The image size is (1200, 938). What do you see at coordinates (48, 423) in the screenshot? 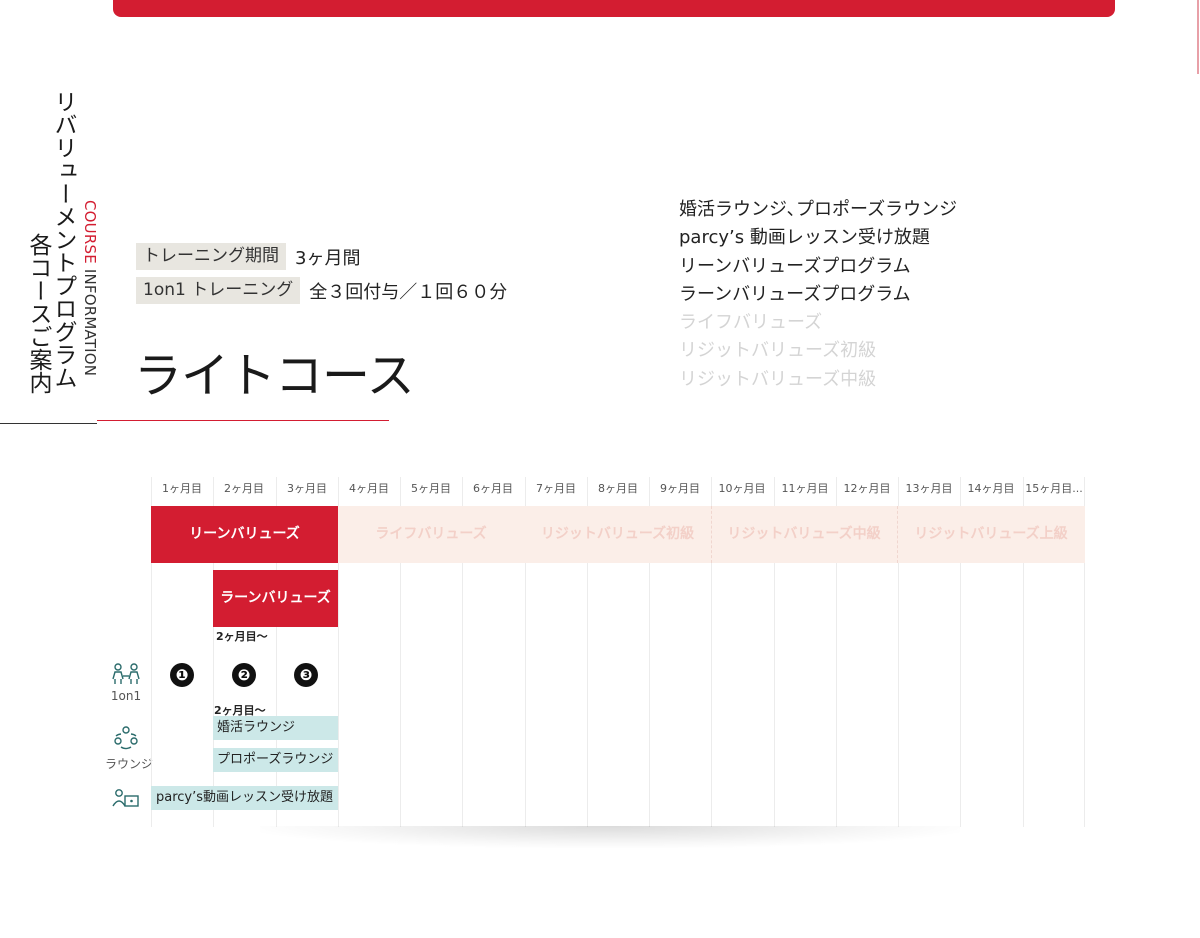
I see `title-underline` at bounding box center [48, 423].